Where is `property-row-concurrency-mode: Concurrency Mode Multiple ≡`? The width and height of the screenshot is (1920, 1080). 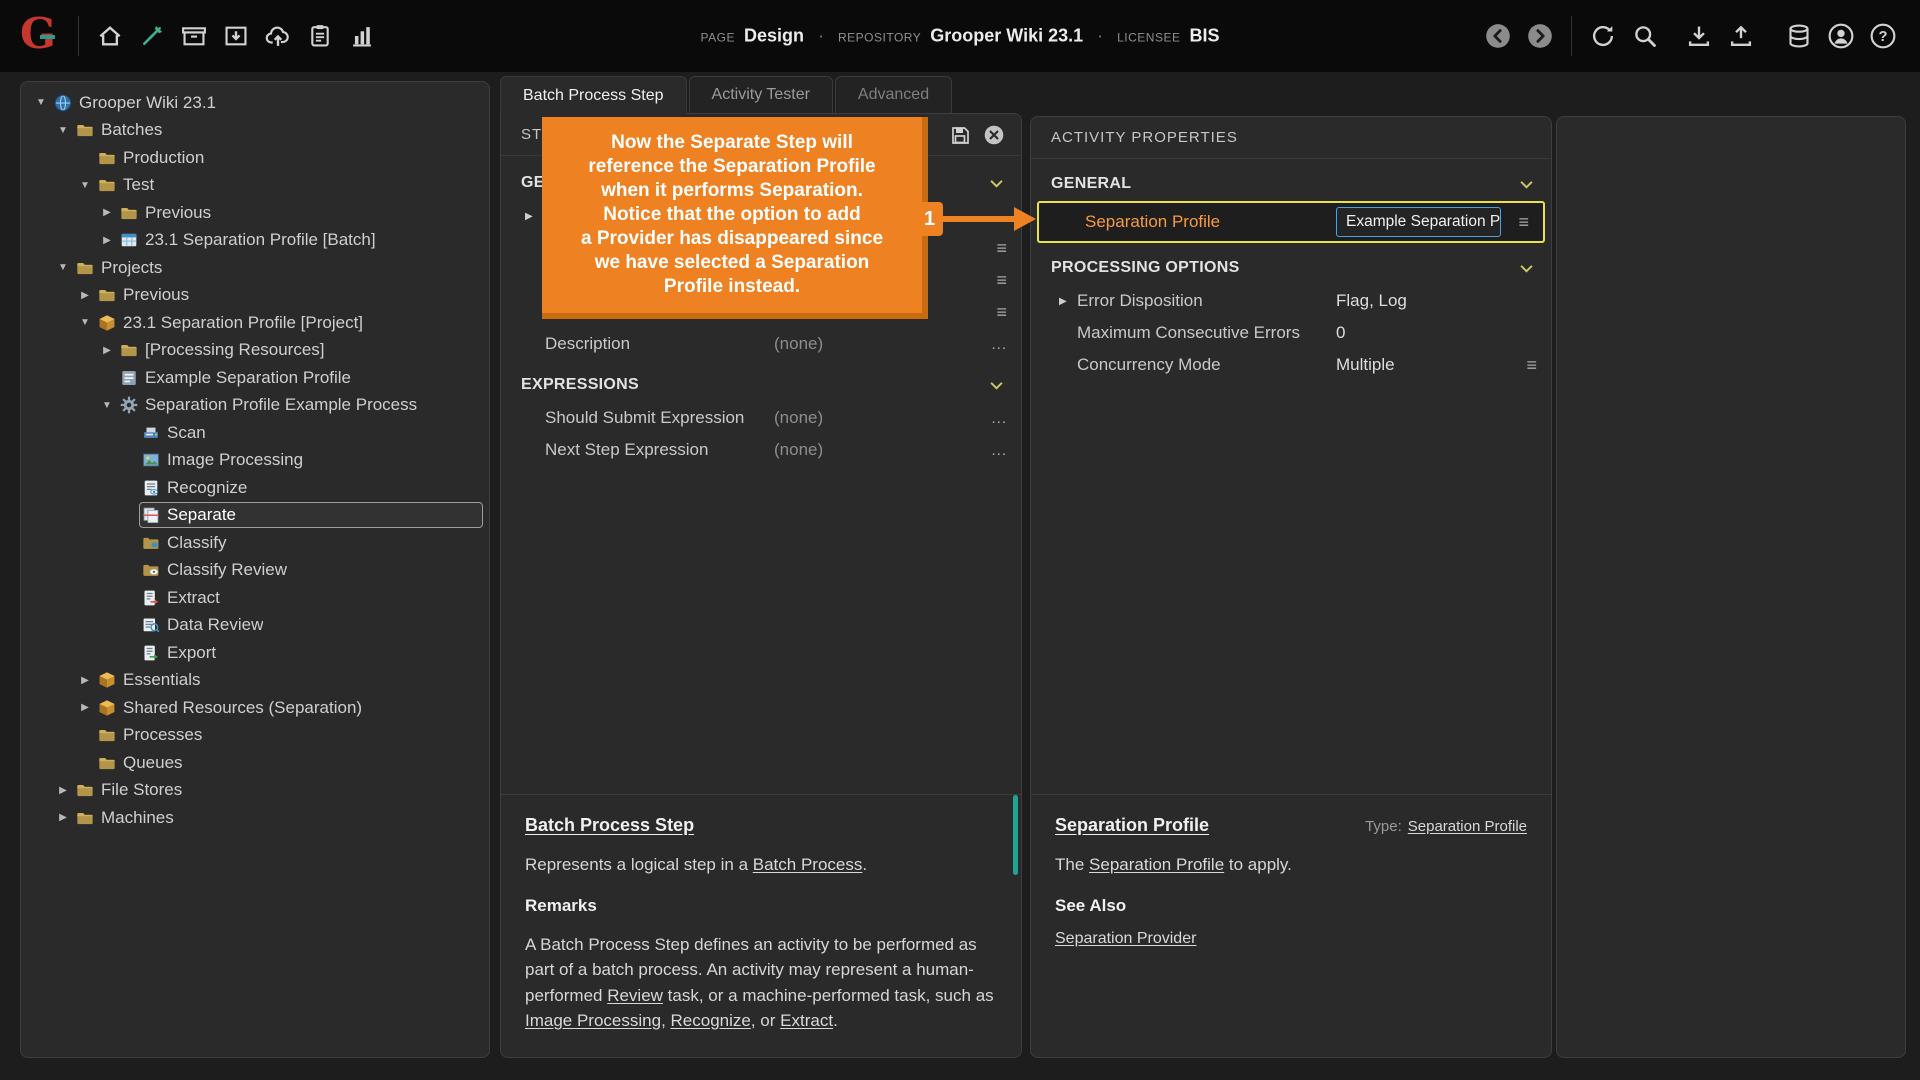 property-row-concurrency-mode: Concurrency Mode Multiple ≡ is located at coordinates (1291, 365).